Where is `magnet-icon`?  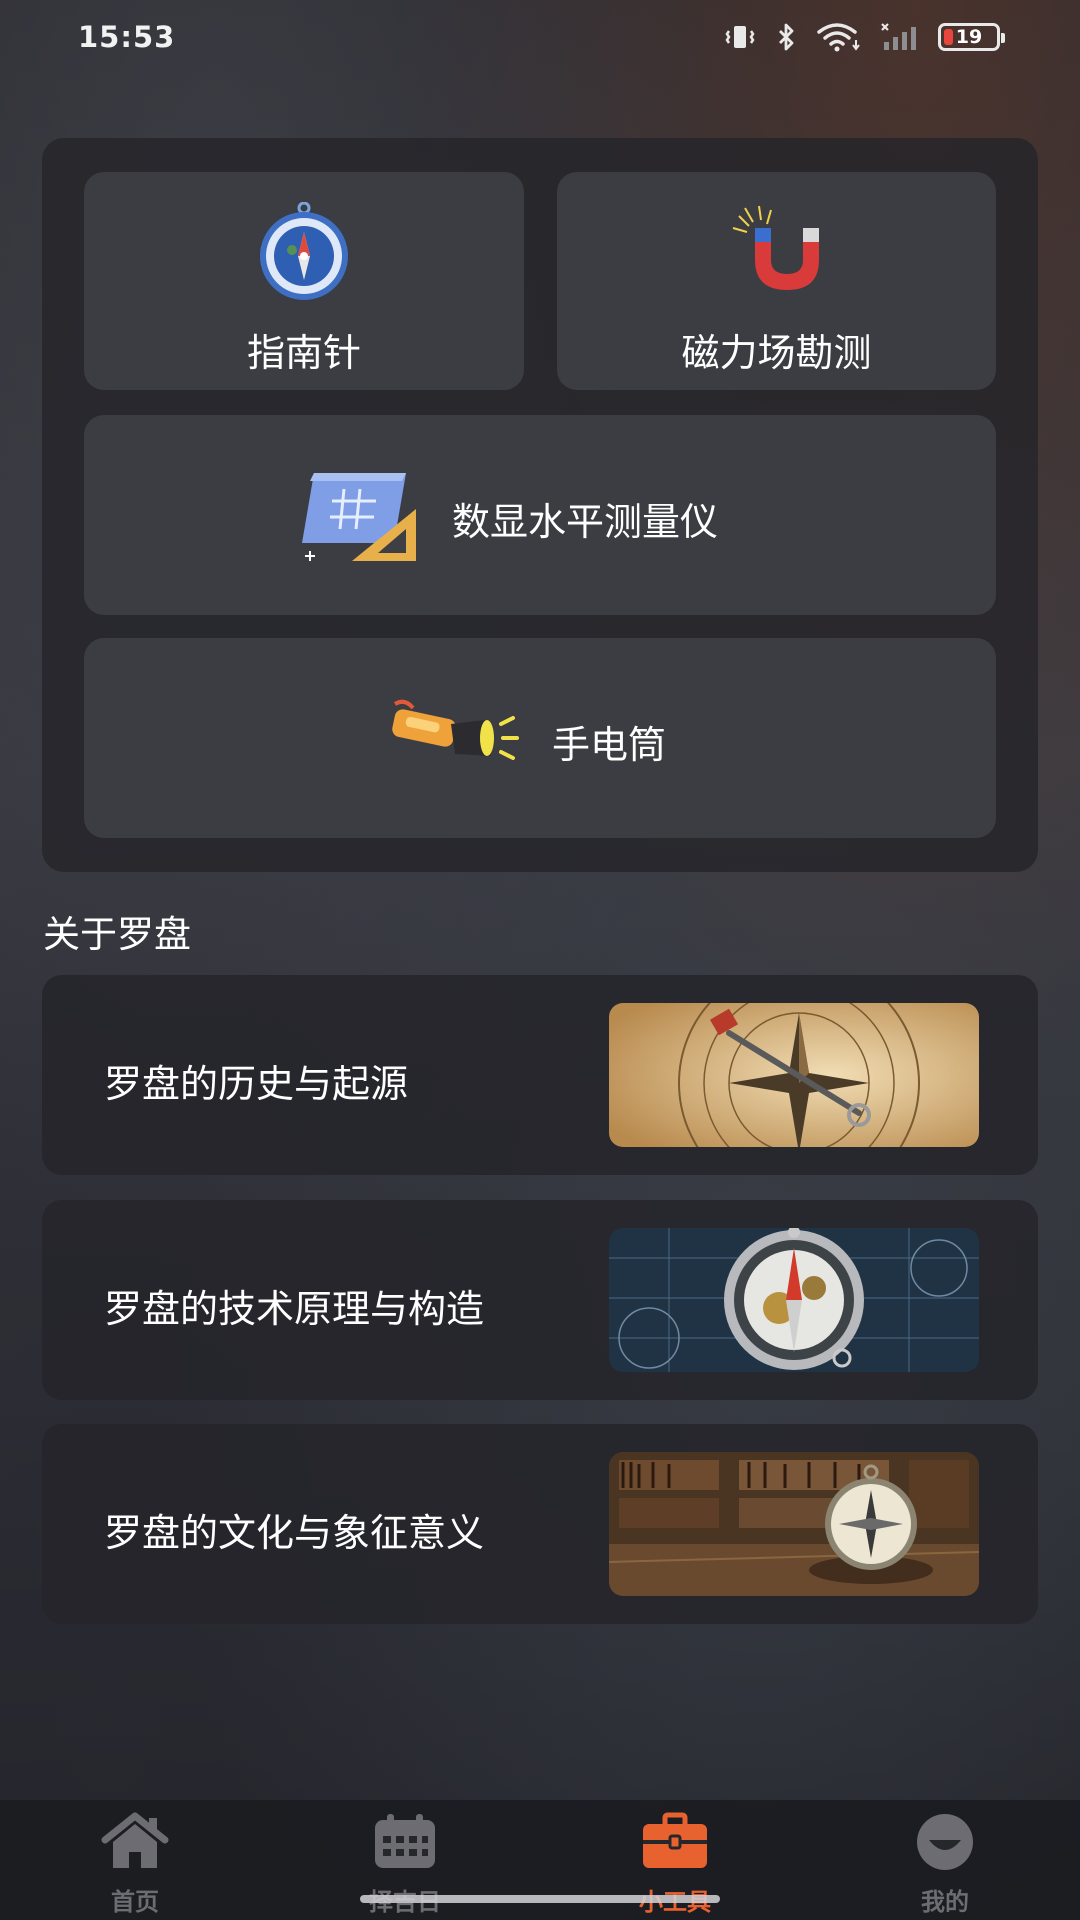 magnet-icon is located at coordinates (777, 248).